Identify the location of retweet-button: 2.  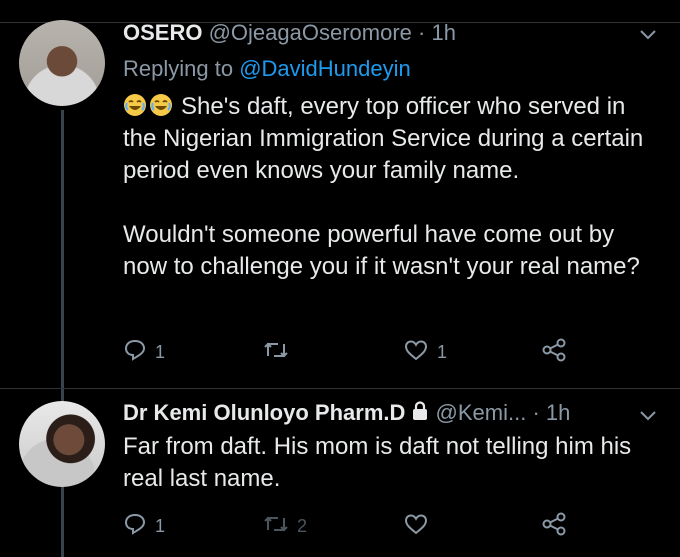
(285, 526).